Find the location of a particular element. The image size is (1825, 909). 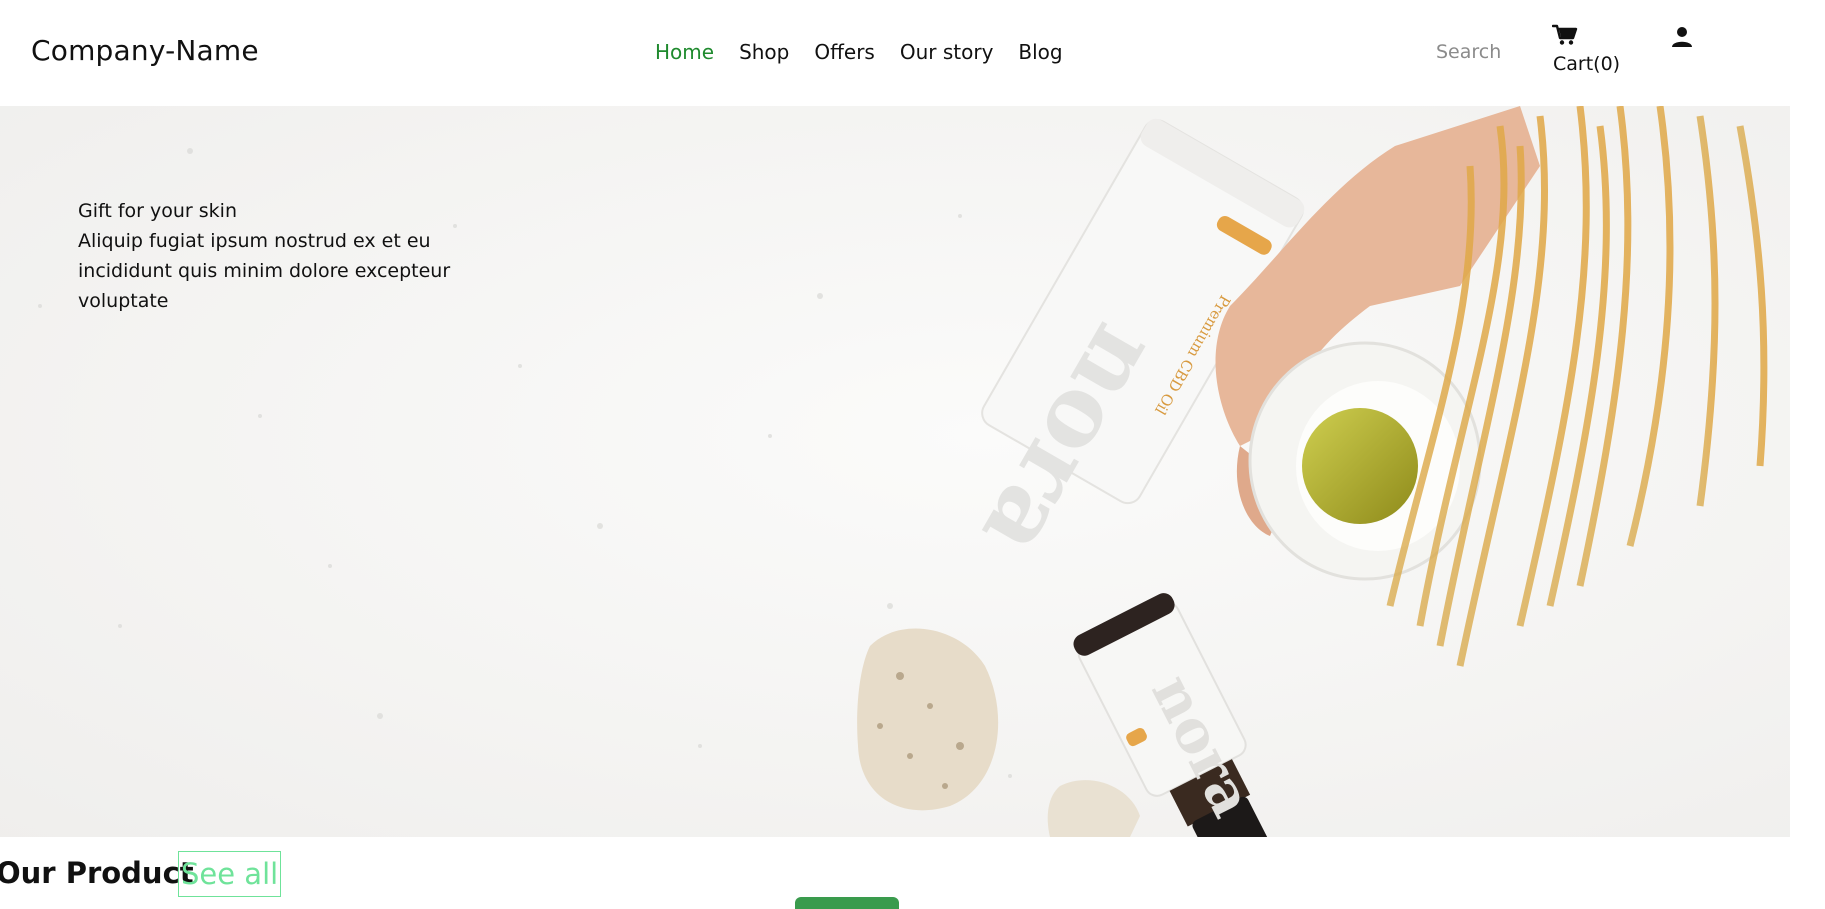

nav-home: Home is located at coordinates (684, 52).